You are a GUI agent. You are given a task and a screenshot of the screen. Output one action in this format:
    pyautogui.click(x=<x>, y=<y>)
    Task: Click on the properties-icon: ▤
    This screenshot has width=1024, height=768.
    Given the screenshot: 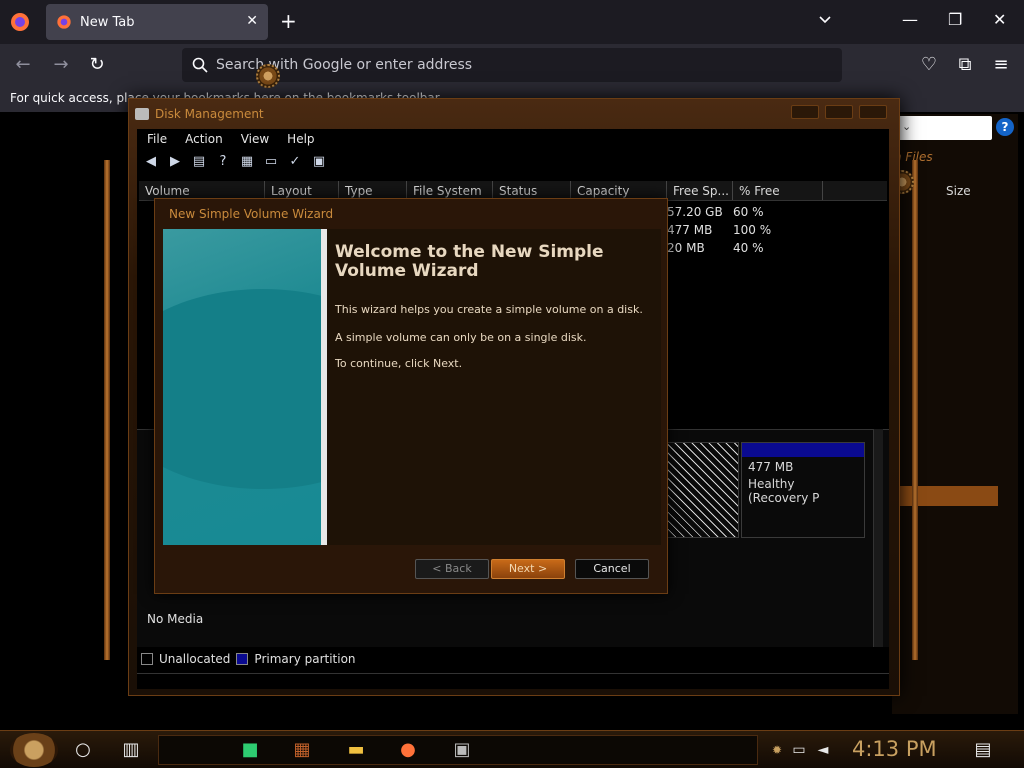 What is the action you would take?
    pyautogui.click(x=199, y=162)
    